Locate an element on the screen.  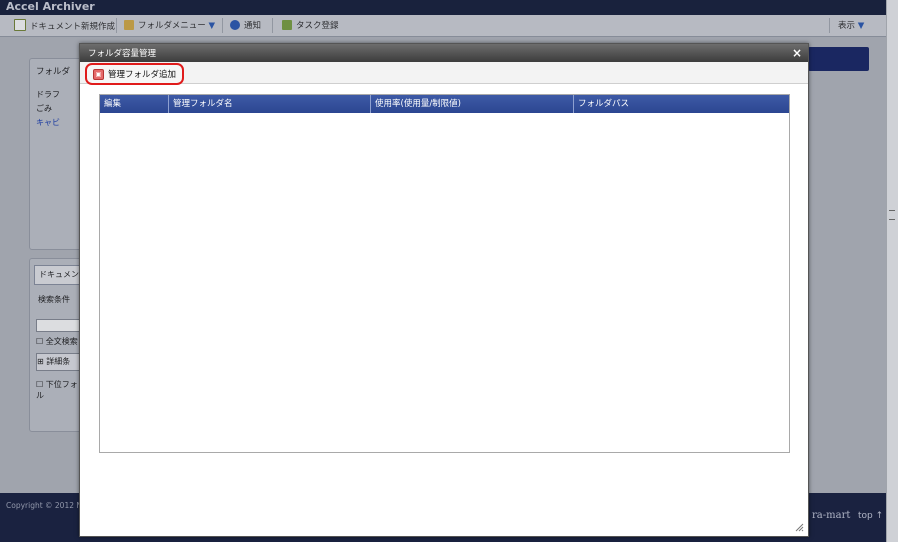
add-folder-icon: ▣ is located at coordinates (98, 74).